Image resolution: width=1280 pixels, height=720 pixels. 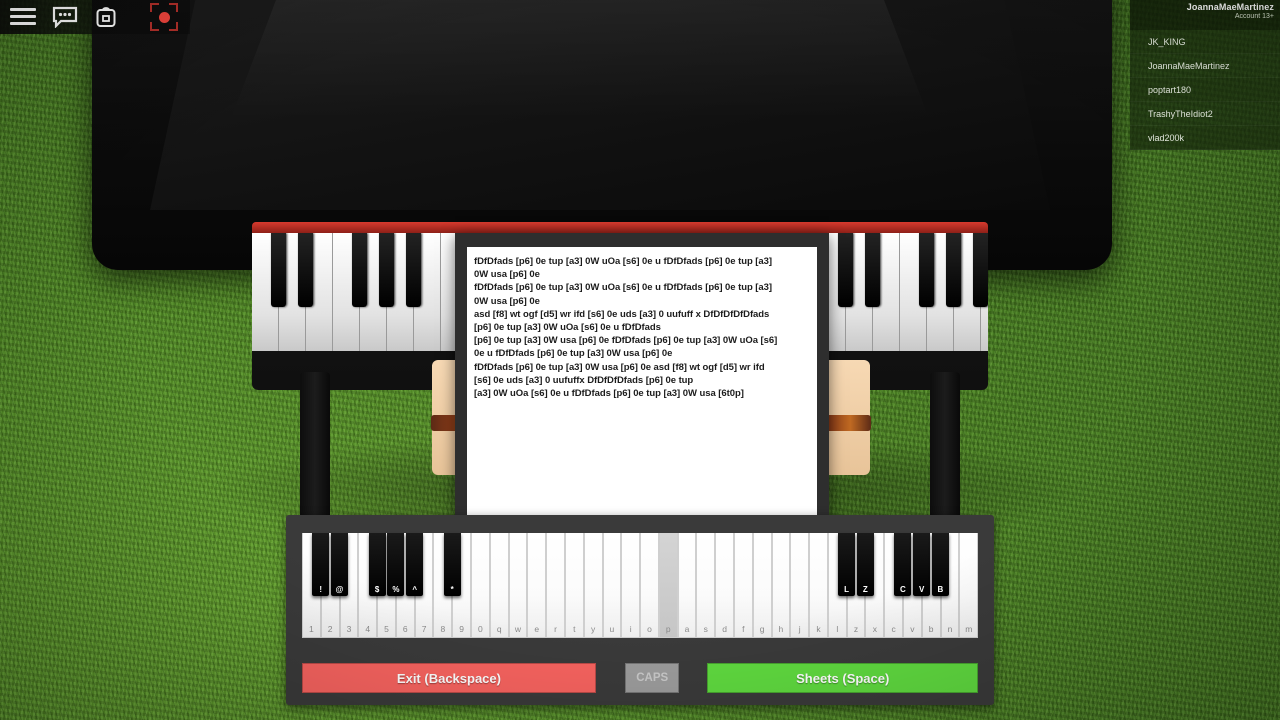 I want to click on player-list-item: poptart180, so click(x=1205, y=90).